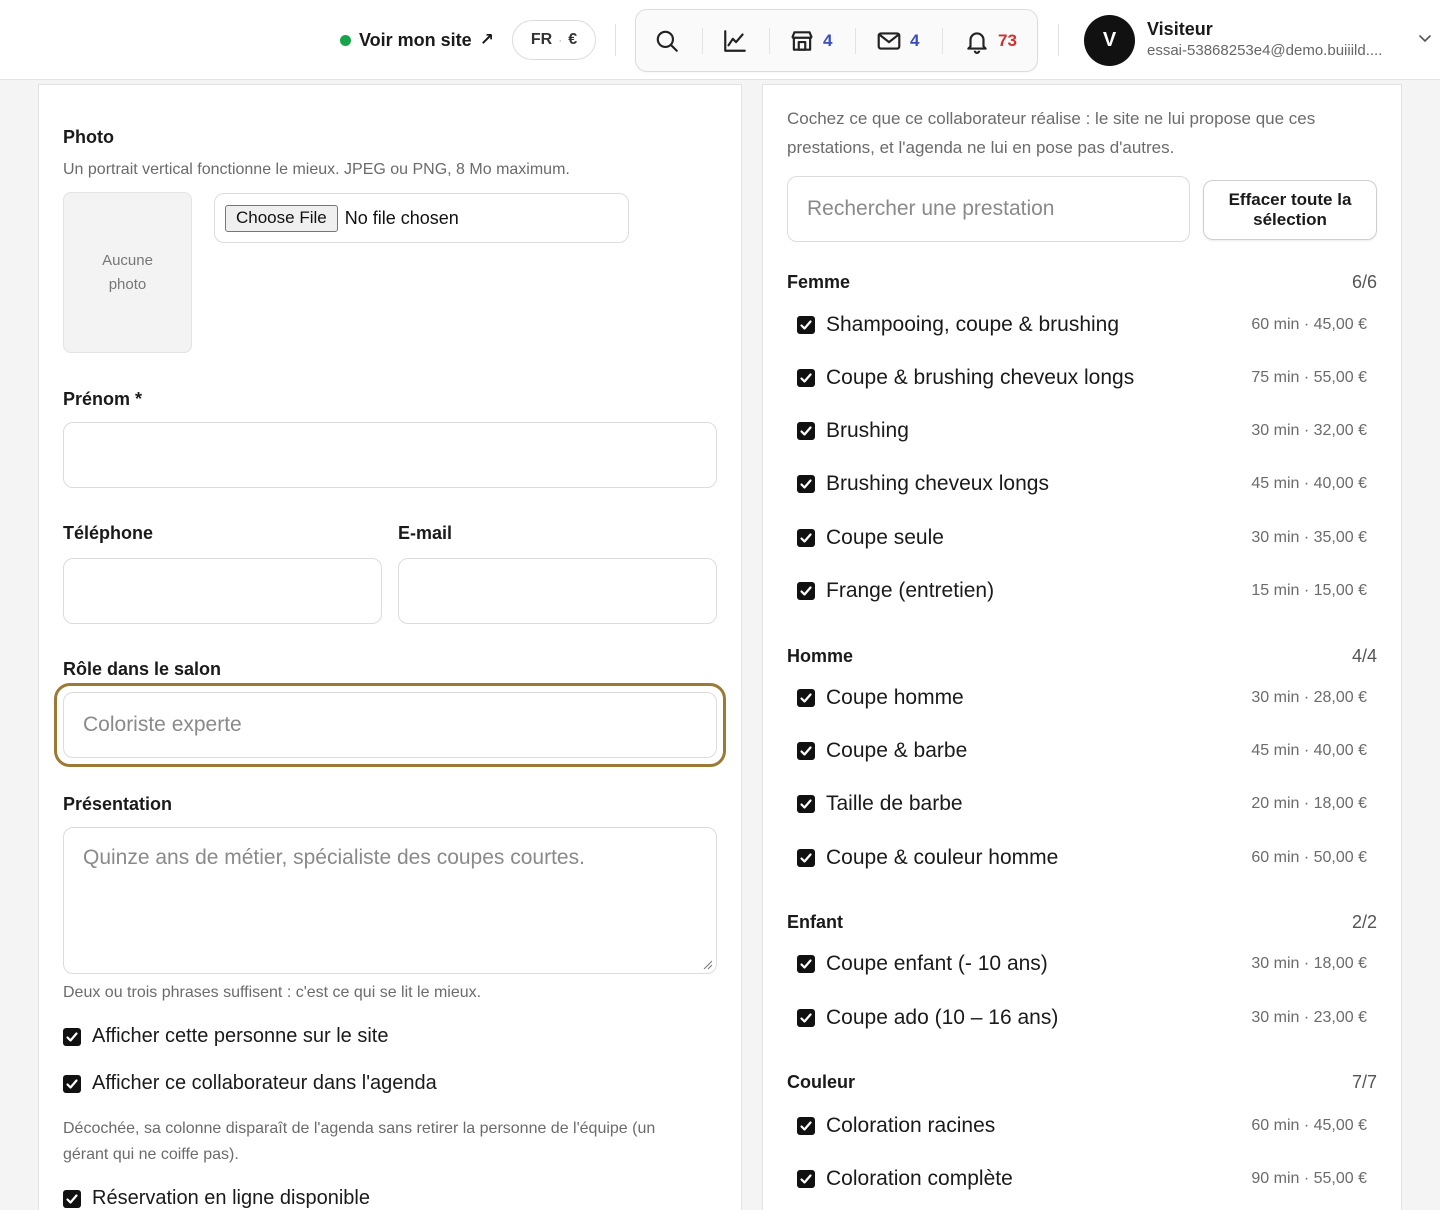 The width and height of the screenshot is (1440, 1210). What do you see at coordinates (573, 39) in the screenshot?
I see `currency-label: €` at bounding box center [573, 39].